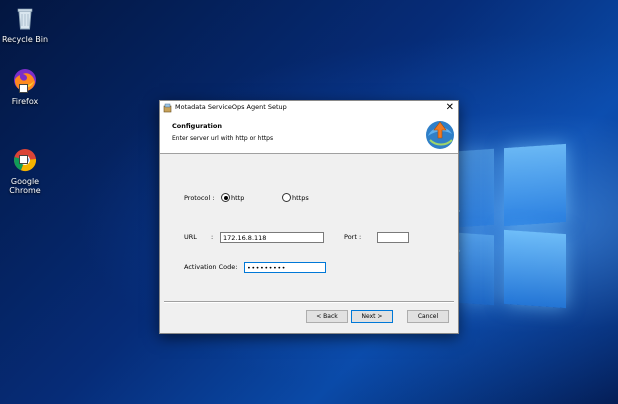 This screenshot has height=404, width=618. Describe the element at coordinates (25, 80) in the screenshot. I see `firefox-icon` at that location.